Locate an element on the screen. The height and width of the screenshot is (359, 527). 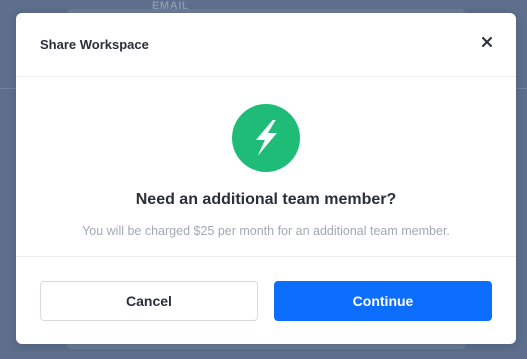
modal-heading: Need an additional team member? is located at coordinates (266, 199).